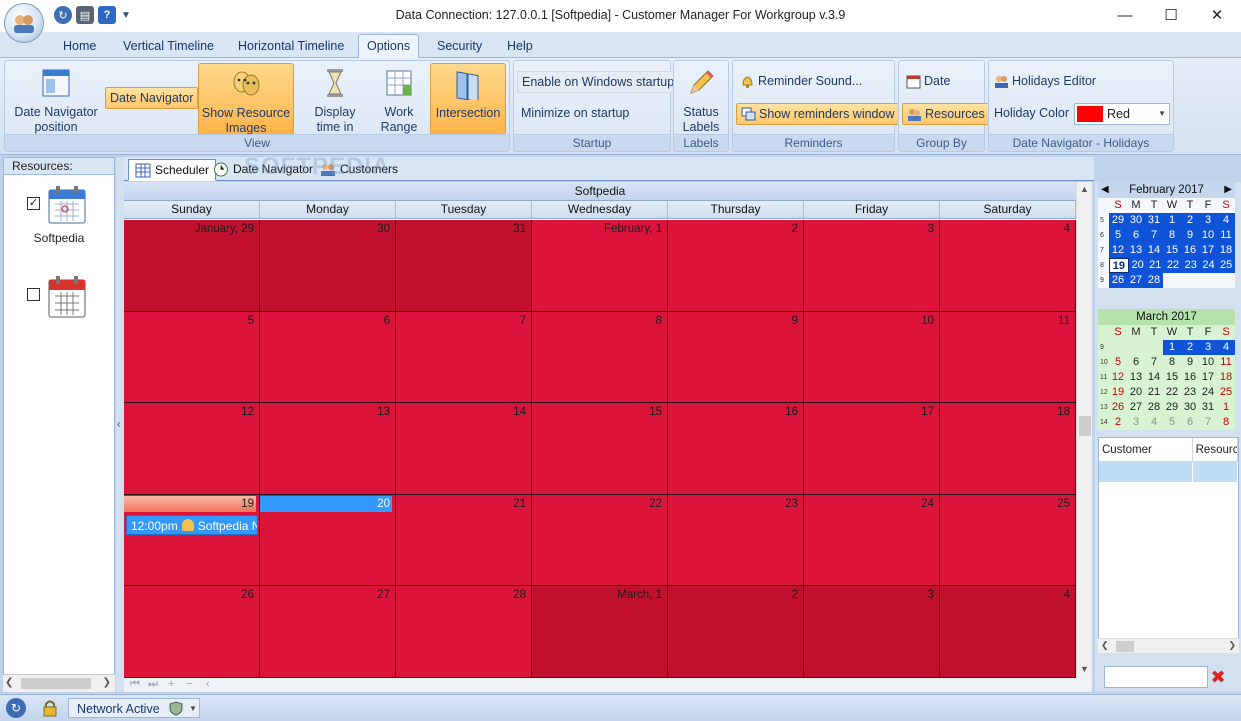 This screenshot has width=1241, height=721. I want to click on mini-calendar-day: 24, so click(1208, 392).